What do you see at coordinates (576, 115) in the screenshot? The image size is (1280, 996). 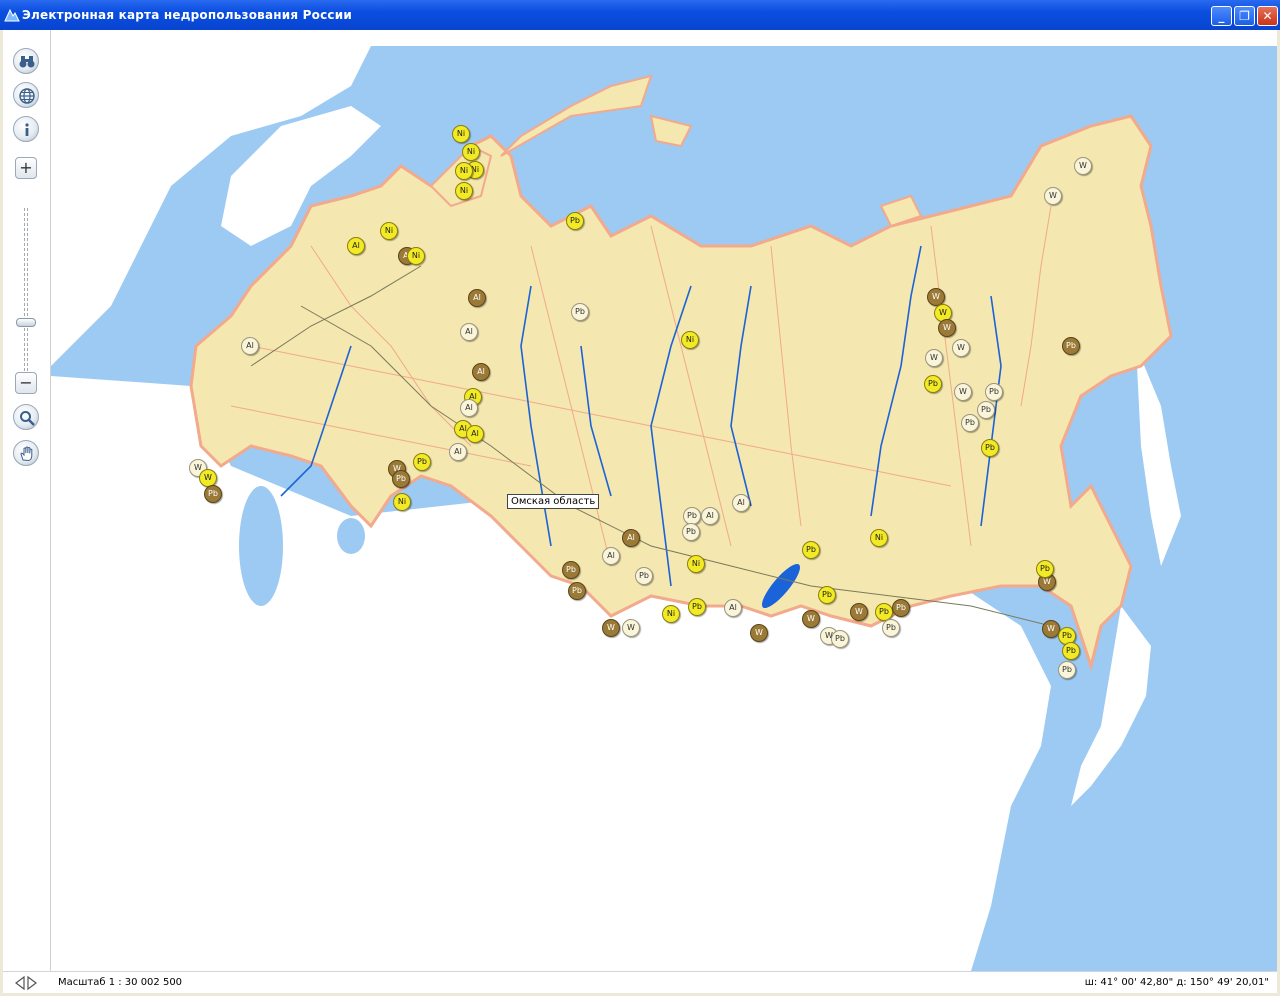 I see `novaya-zemlya` at bounding box center [576, 115].